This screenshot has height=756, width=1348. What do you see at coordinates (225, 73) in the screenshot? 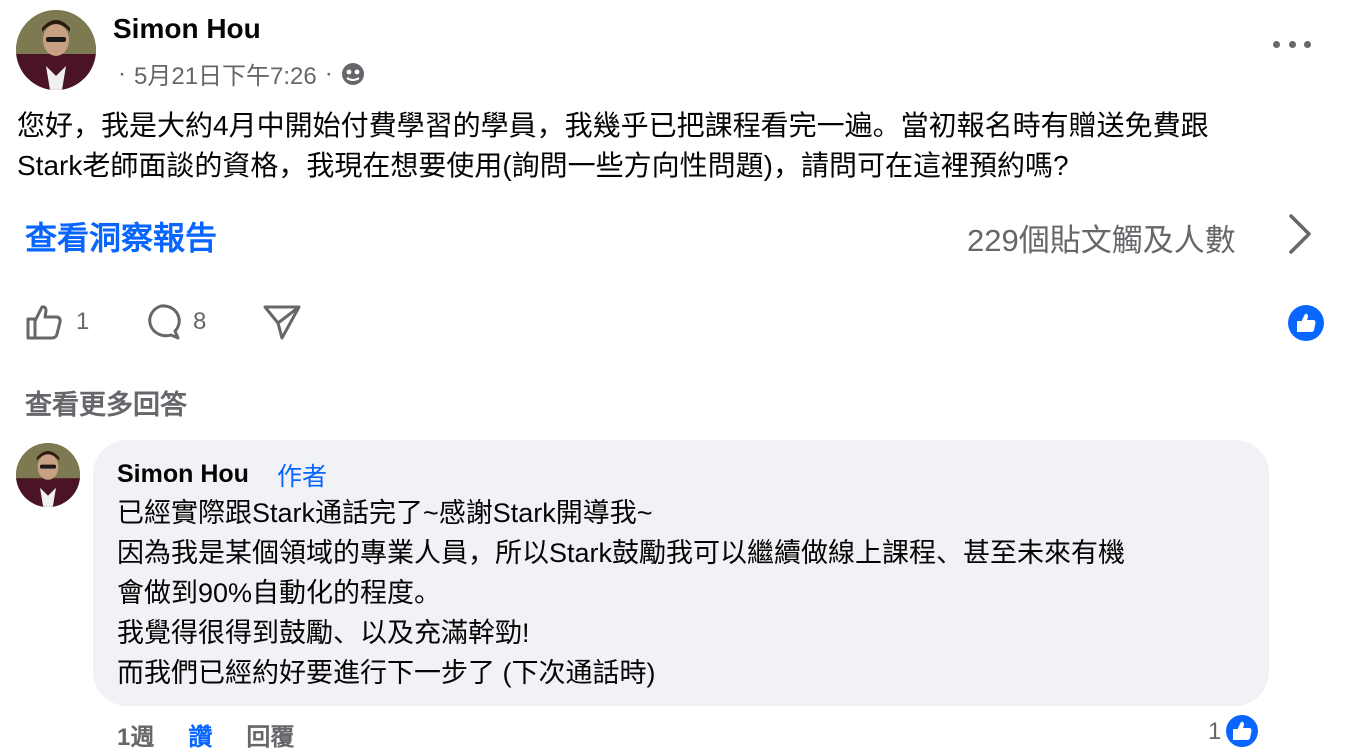
I see `post-date: 5月21日下午7:26` at bounding box center [225, 73].